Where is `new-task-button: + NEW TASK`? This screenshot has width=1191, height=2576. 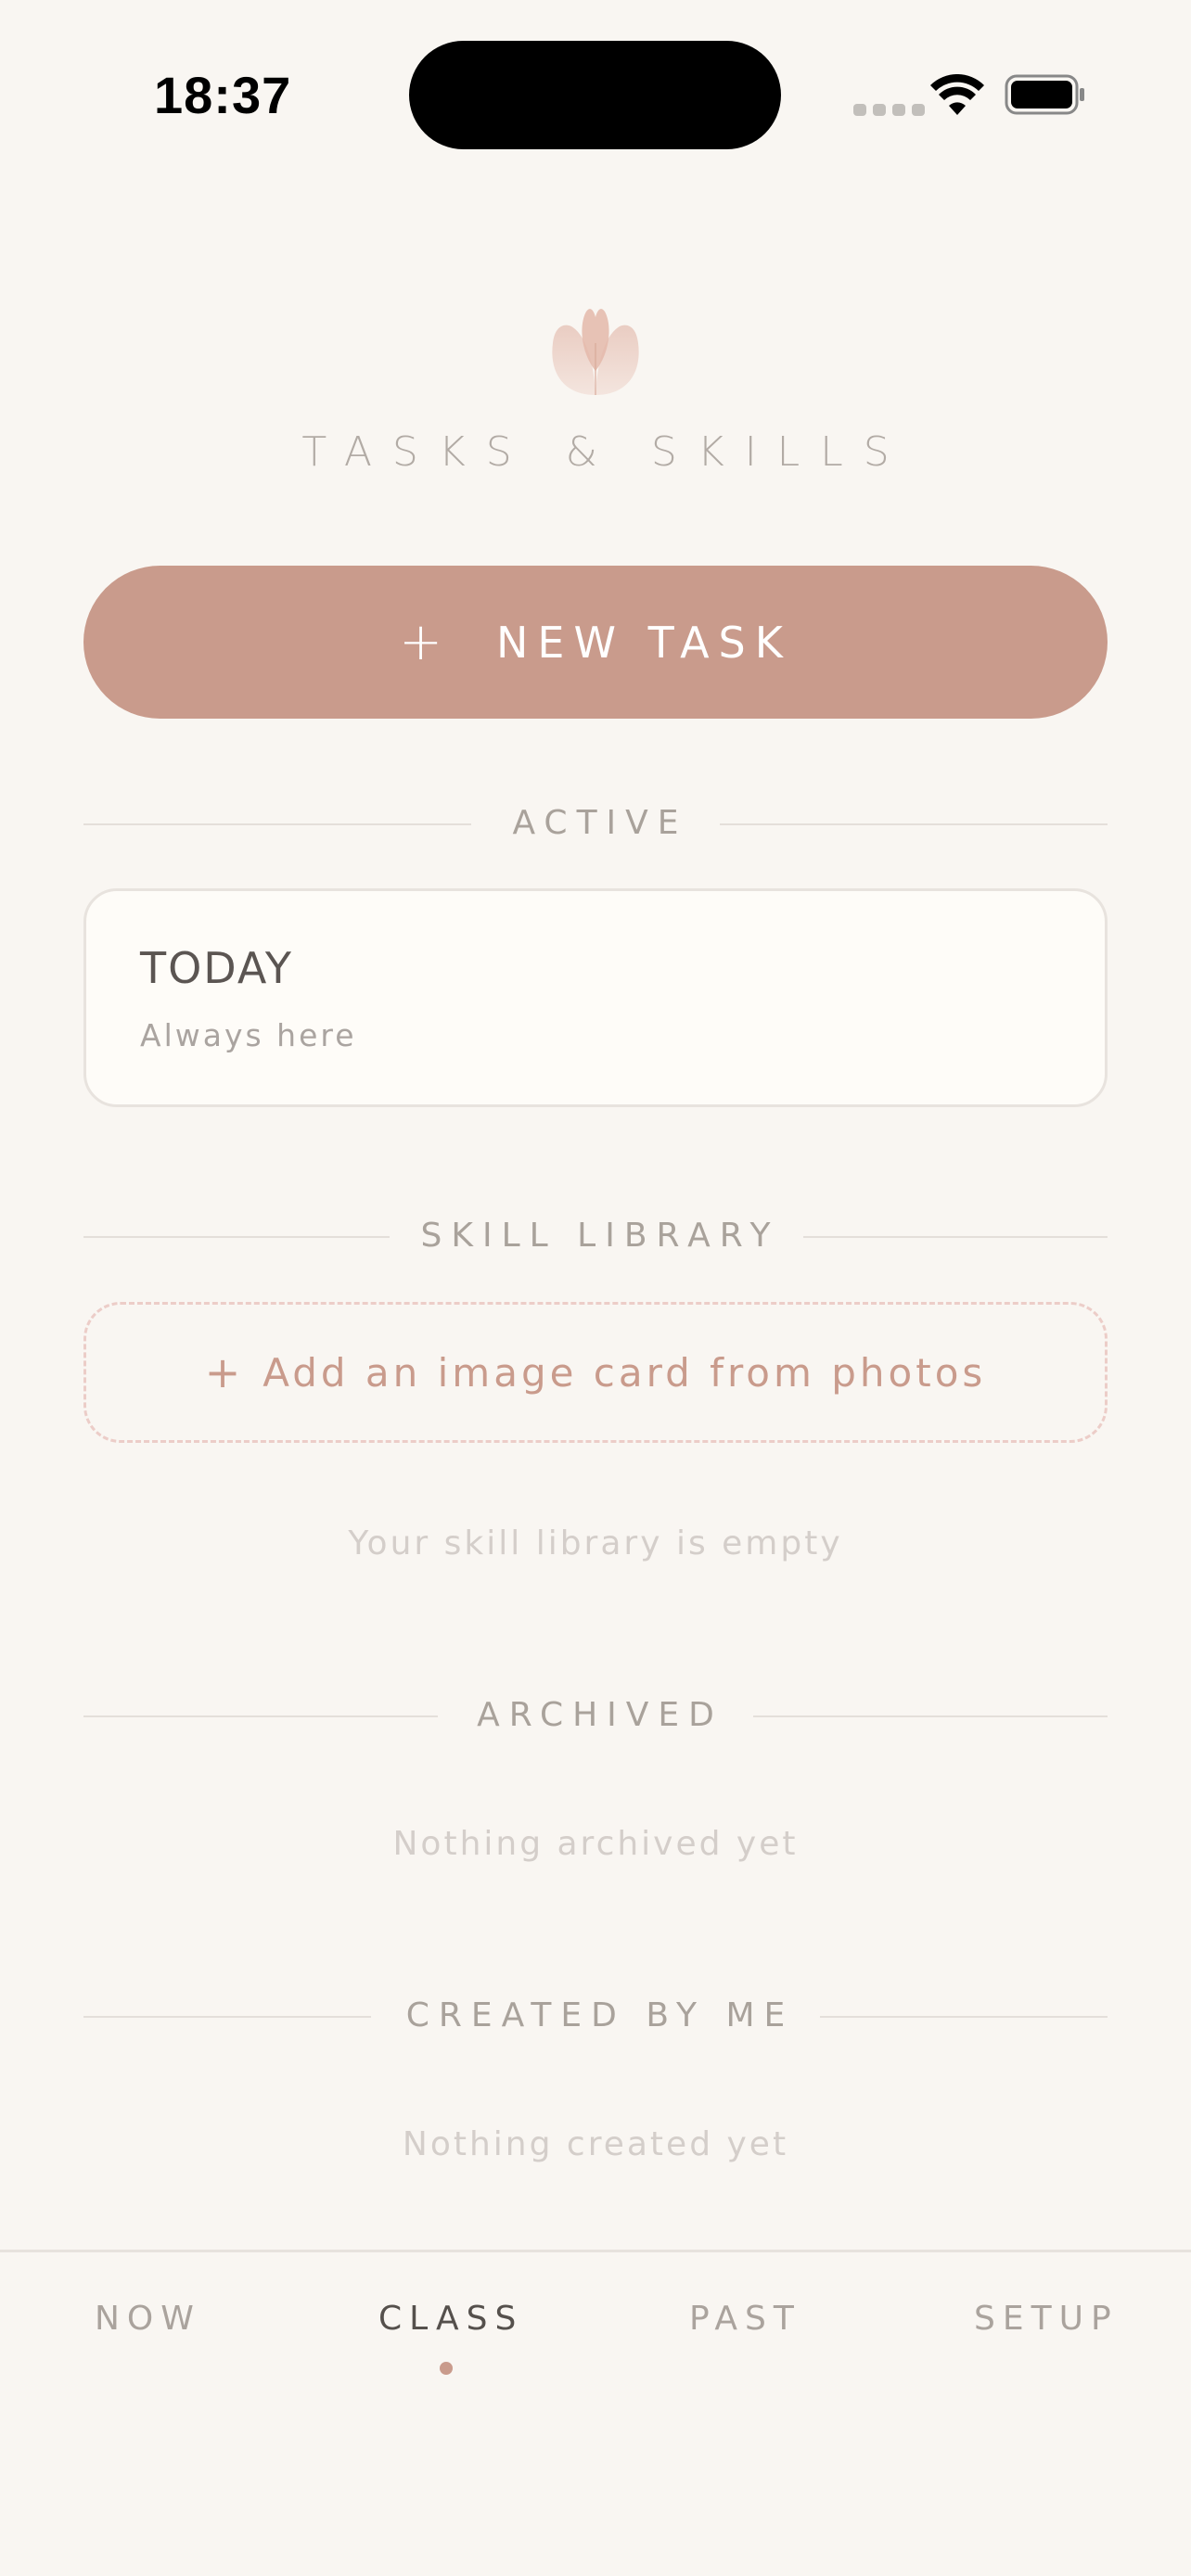 new-task-button: + NEW TASK is located at coordinates (595, 642).